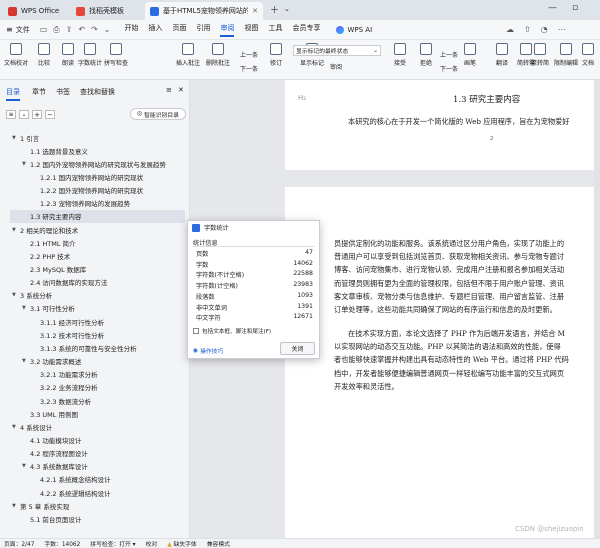 The height and width of the screenshot is (548, 600). I want to click on toc-item: ▼ 3.2 功能需求概述, so click(97, 361).